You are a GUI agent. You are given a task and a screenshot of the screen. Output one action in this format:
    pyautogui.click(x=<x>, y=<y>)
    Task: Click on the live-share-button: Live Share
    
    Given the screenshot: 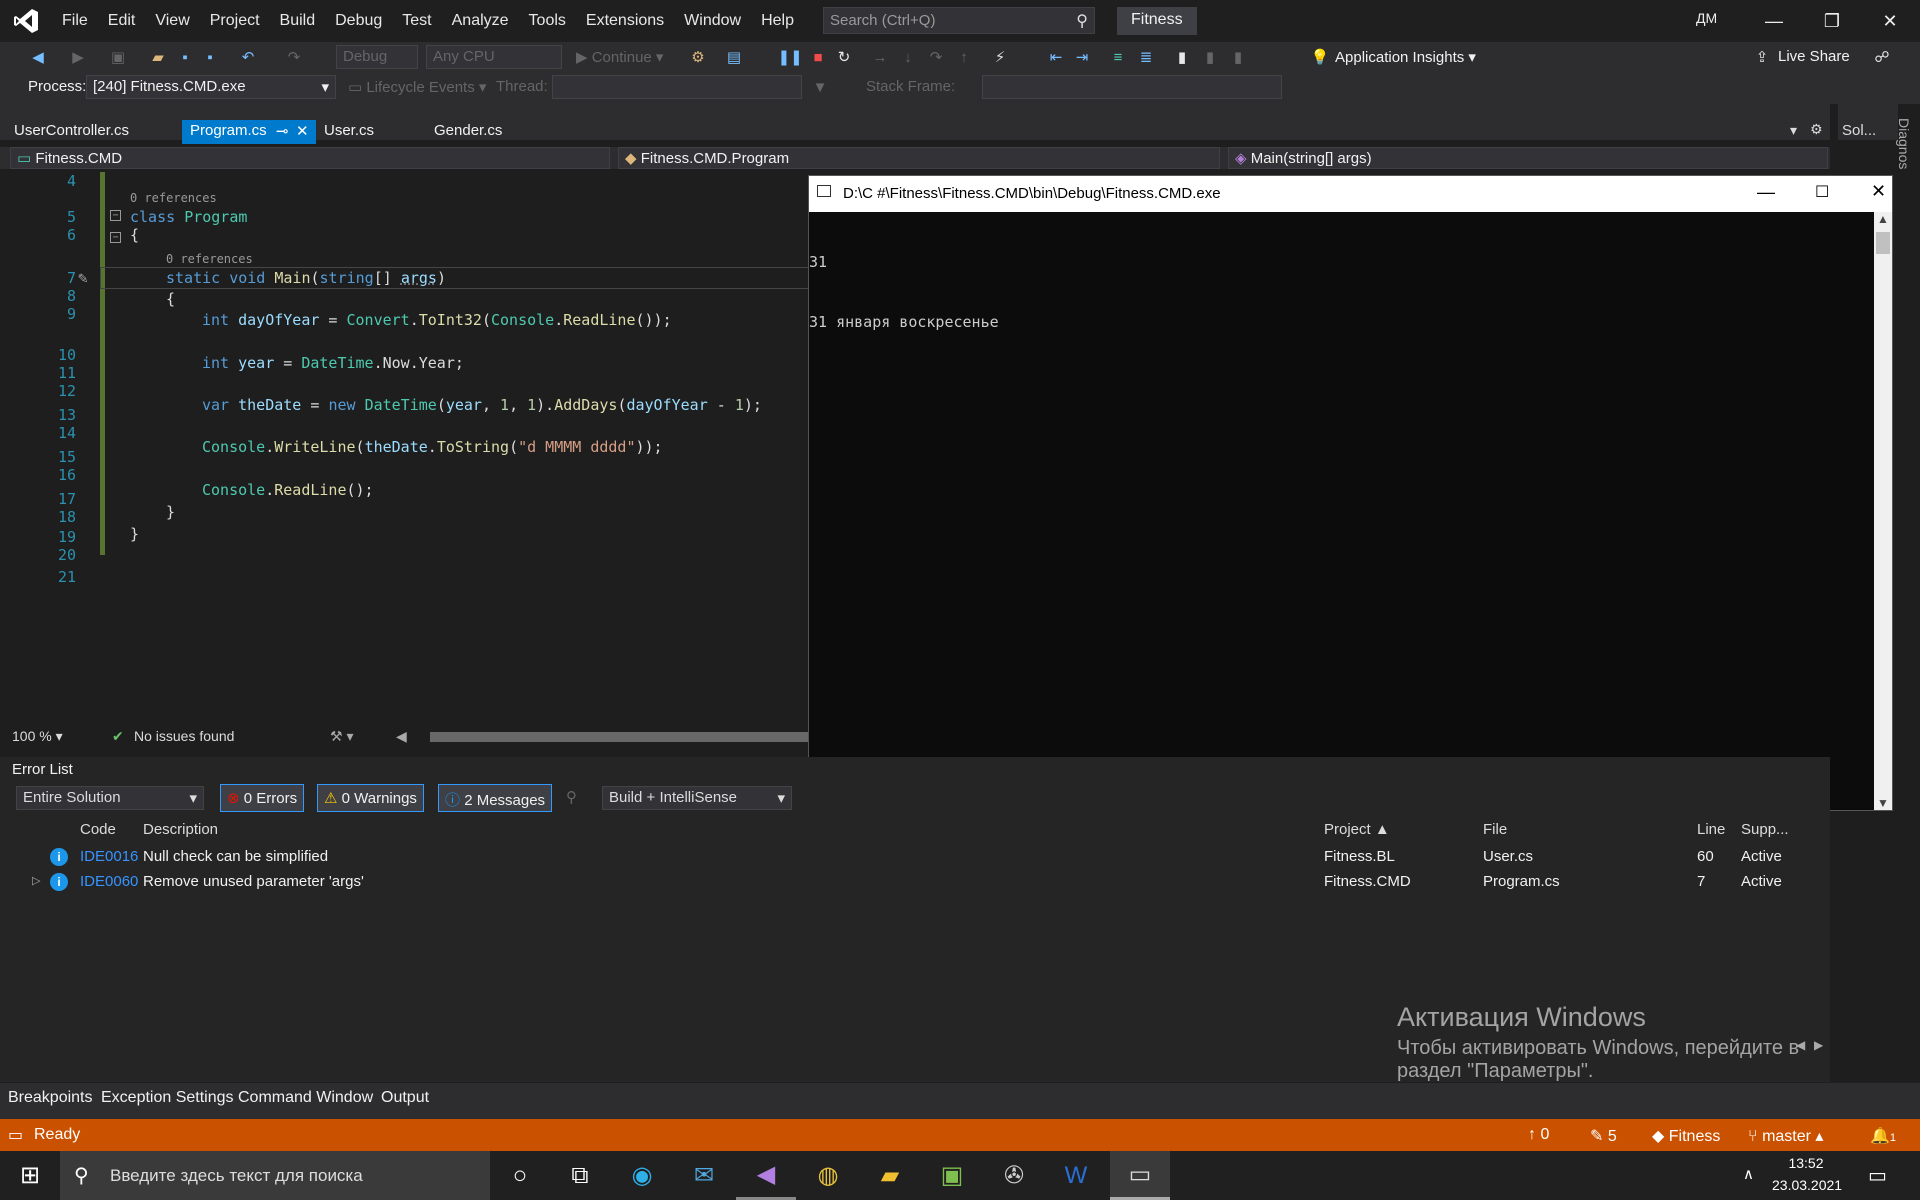 What is the action you would take?
    pyautogui.click(x=1814, y=56)
    